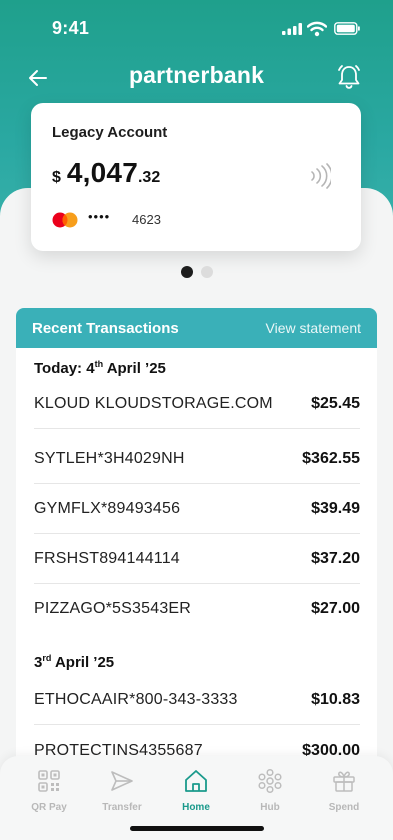 The image size is (393, 840). Describe the element at coordinates (207, 272) in the screenshot. I see `pager-dot` at that location.